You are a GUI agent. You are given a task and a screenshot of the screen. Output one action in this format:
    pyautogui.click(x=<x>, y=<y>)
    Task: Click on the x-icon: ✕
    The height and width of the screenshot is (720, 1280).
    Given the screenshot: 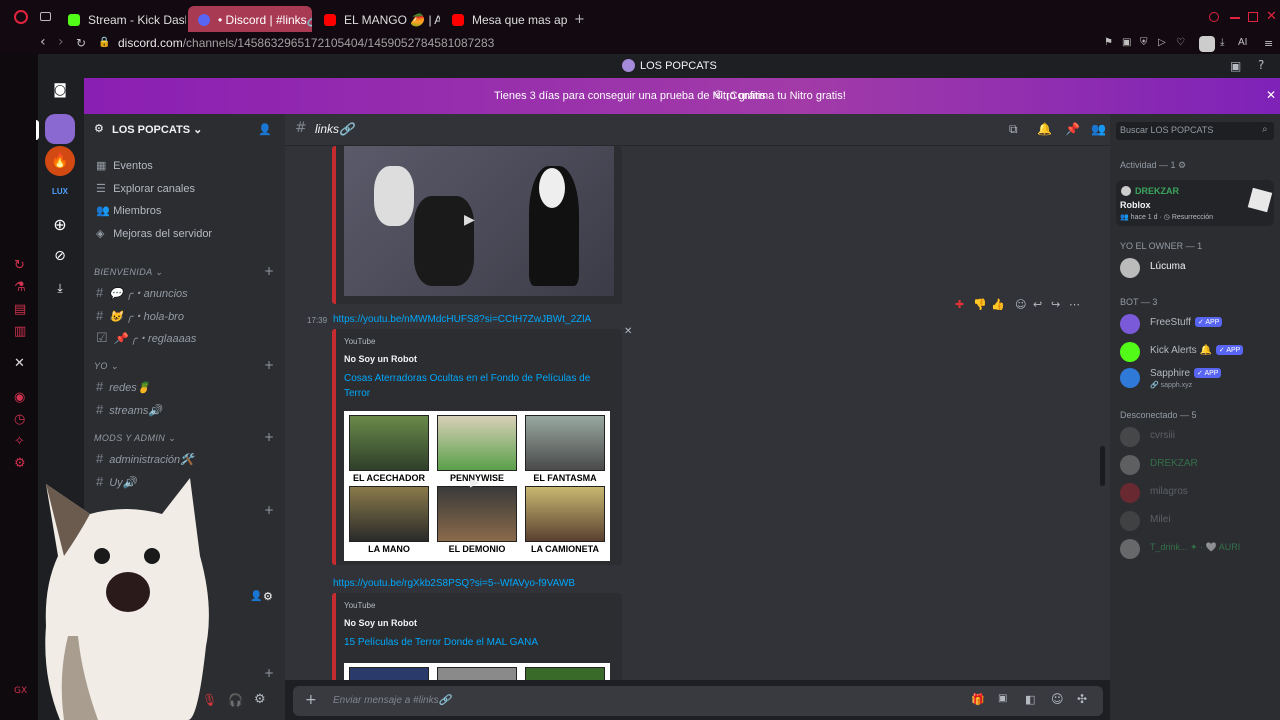 What is the action you would take?
    pyautogui.click(x=19, y=363)
    